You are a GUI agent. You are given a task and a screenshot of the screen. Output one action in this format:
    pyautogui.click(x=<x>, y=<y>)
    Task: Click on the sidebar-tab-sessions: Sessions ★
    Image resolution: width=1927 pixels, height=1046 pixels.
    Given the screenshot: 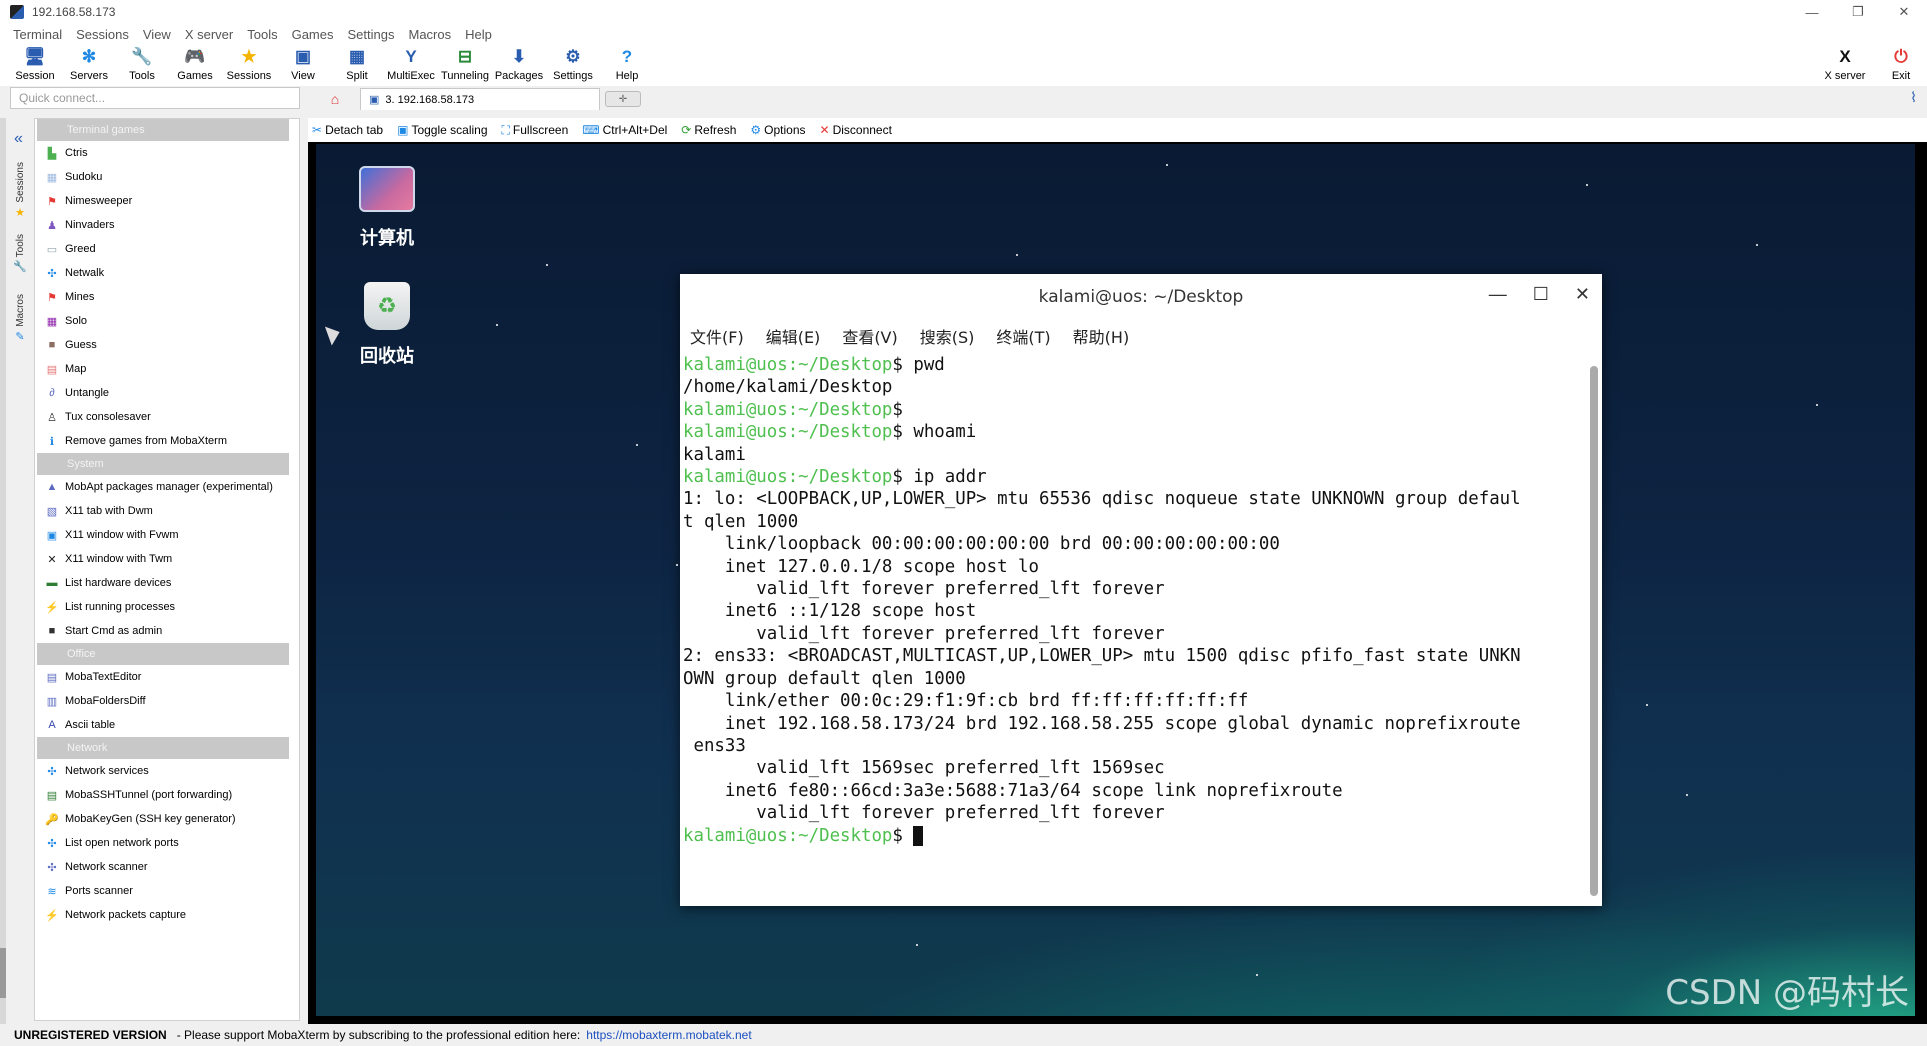 What is the action you would take?
    pyautogui.click(x=20, y=190)
    